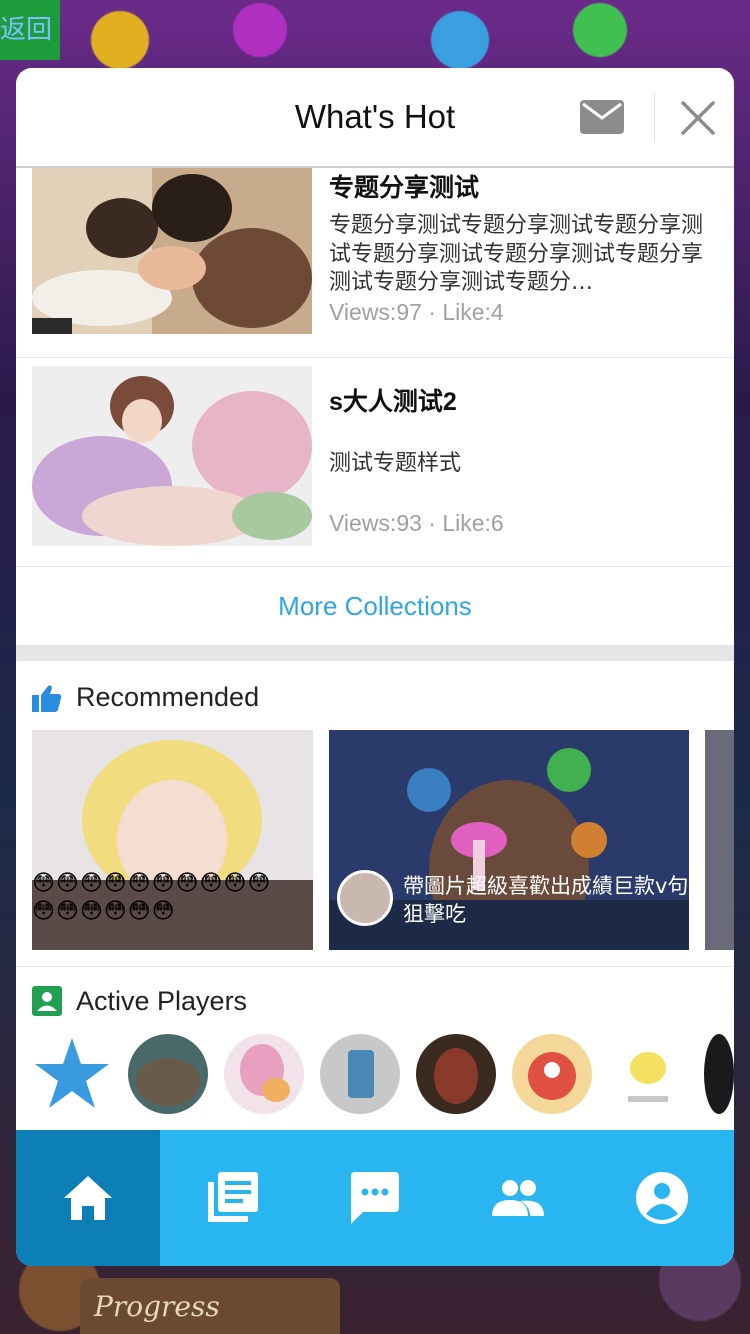 The width and height of the screenshot is (750, 1334). I want to click on friends-icon, so click(518, 1198).